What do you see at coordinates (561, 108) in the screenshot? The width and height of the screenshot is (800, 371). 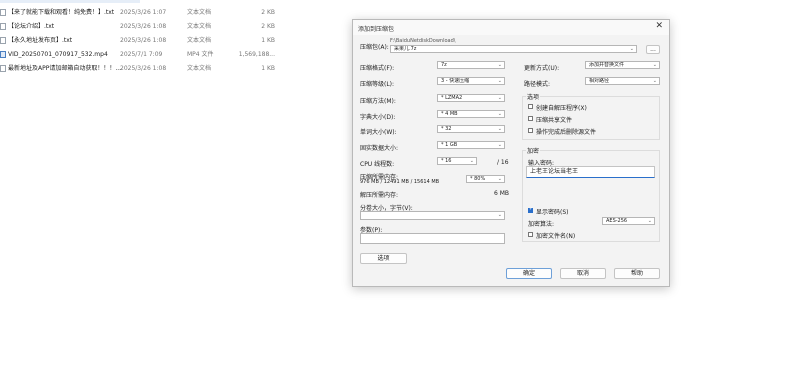 I see `sfx-label: 创建自解压程序(X)` at bounding box center [561, 108].